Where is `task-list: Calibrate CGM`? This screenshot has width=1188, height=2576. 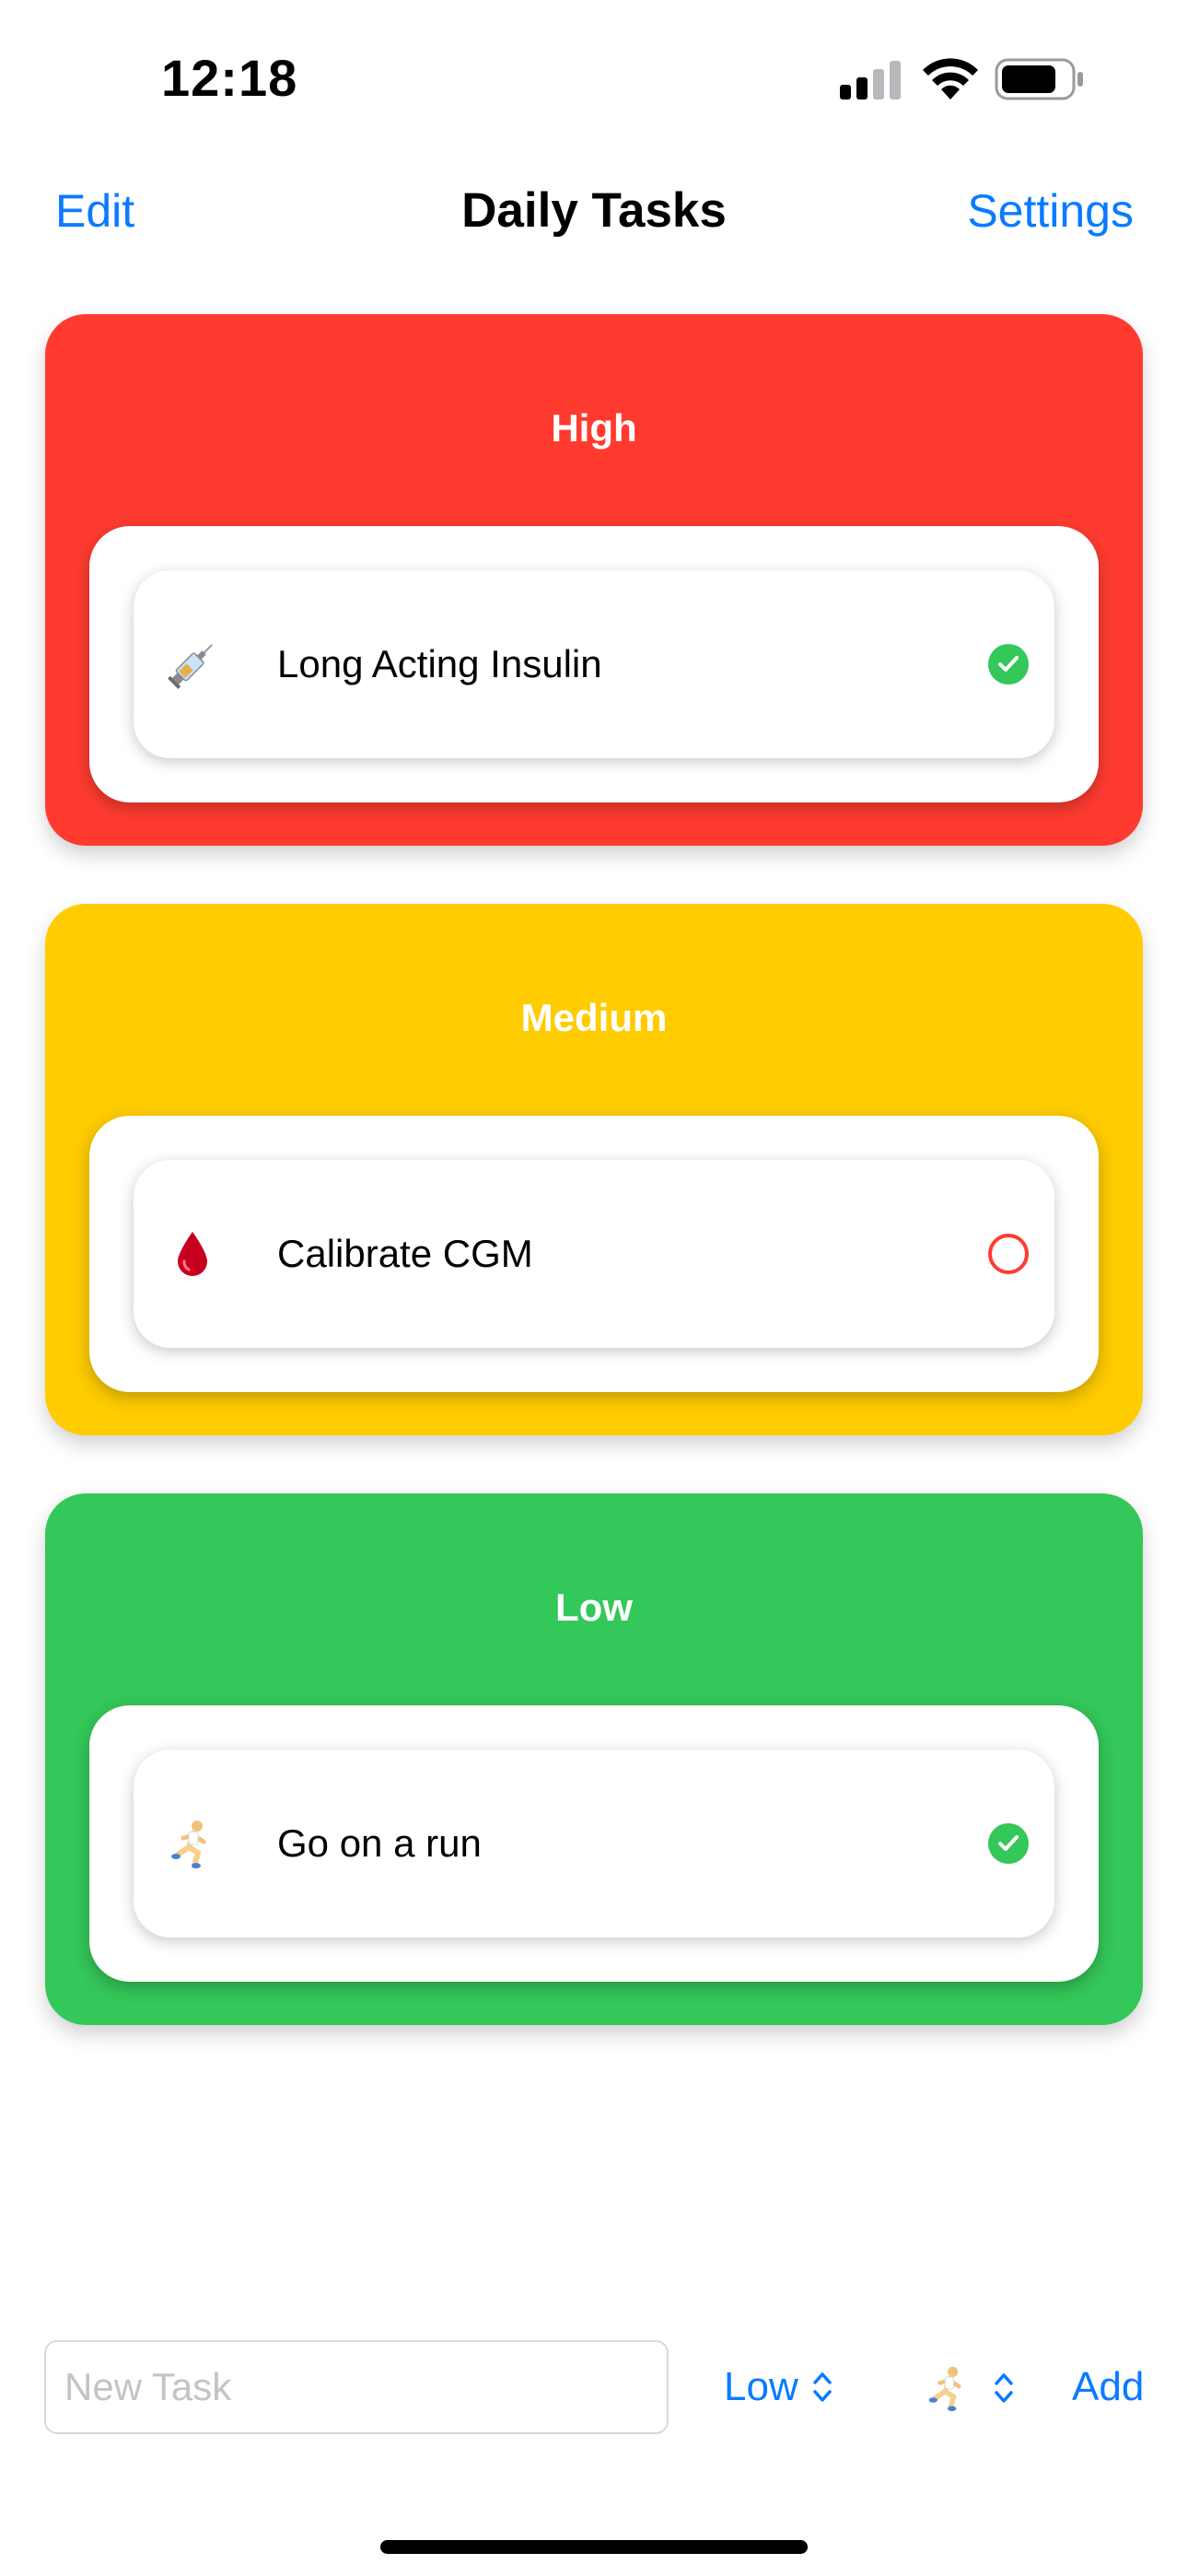 task-list: Calibrate CGM is located at coordinates (594, 1254).